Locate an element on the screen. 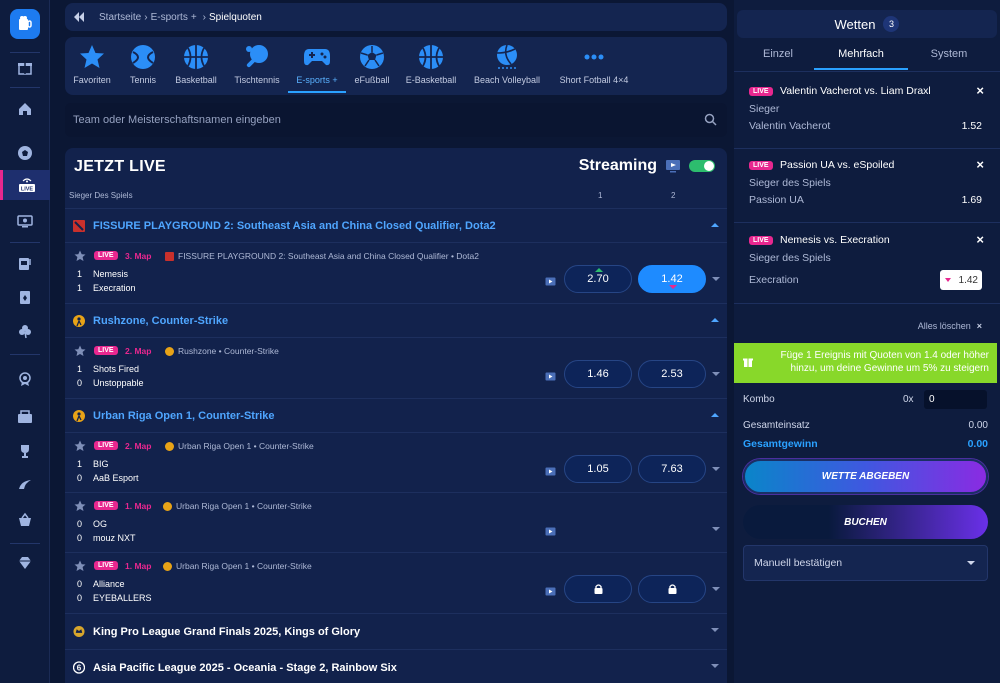 This screenshot has height=683, width=1000. place-bet-button: WETTE ABGEBEN is located at coordinates (865, 476).